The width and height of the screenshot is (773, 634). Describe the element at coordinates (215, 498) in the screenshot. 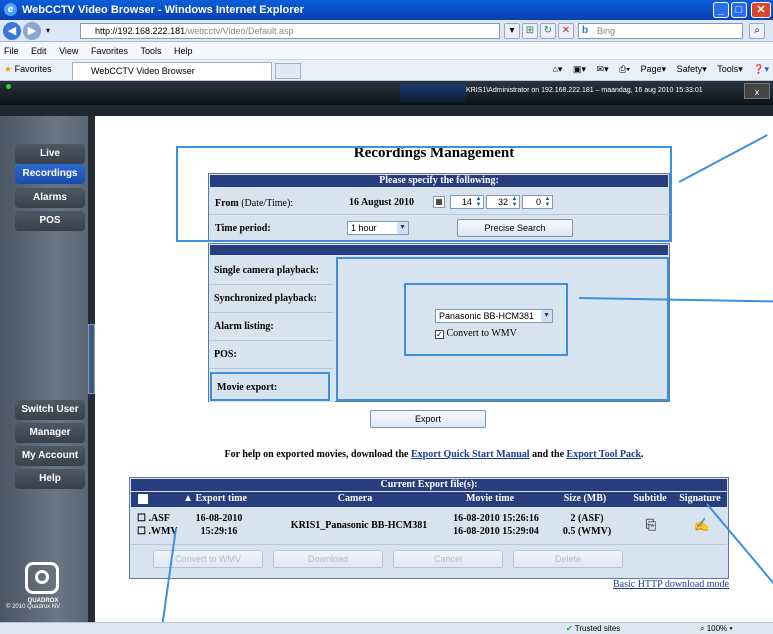

I see `col-export-time: ▲ Export time` at that location.